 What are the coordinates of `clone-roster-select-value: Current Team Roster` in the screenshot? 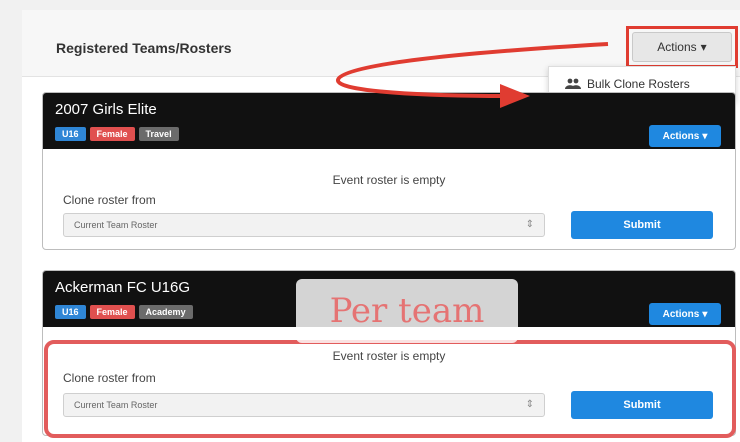 It's located at (116, 225).